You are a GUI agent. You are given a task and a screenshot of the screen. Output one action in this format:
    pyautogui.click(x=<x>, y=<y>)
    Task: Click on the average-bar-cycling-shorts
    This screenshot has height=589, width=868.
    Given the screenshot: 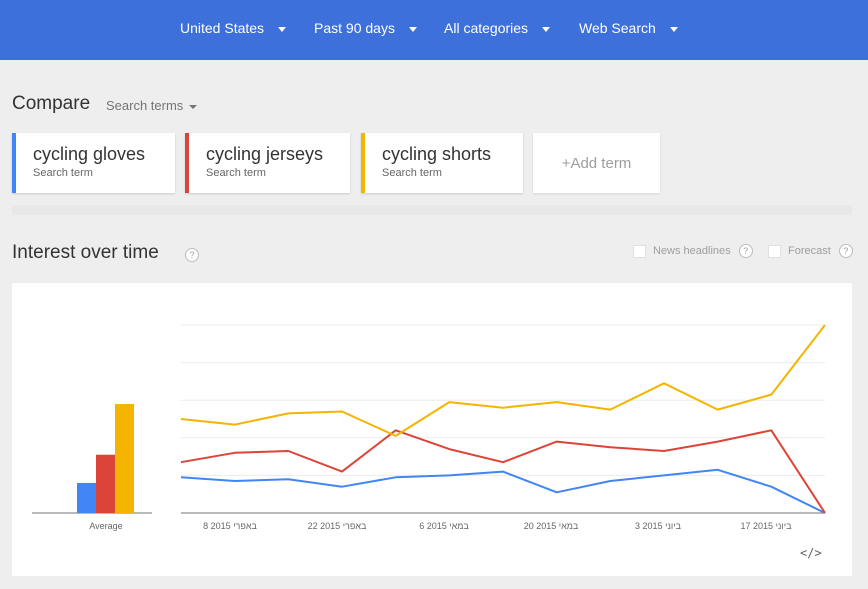 What is the action you would take?
    pyautogui.click(x=124, y=458)
    